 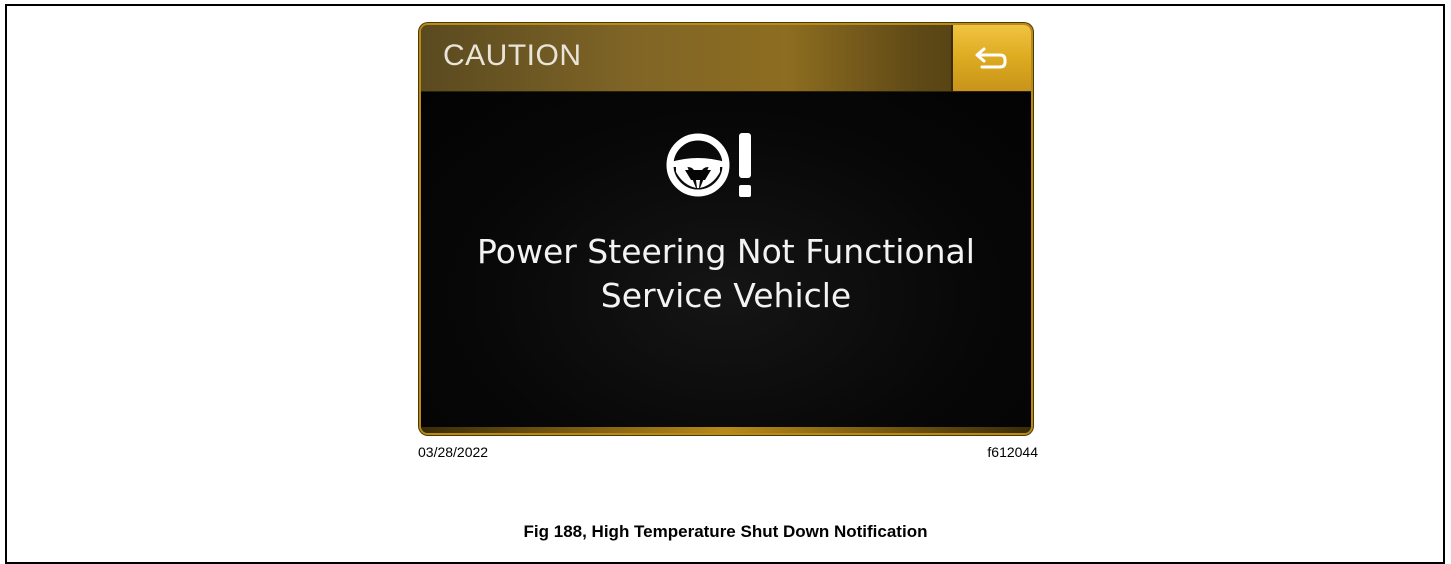 I want to click on message-line-1: Power Steering Not Functional, so click(x=726, y=251).